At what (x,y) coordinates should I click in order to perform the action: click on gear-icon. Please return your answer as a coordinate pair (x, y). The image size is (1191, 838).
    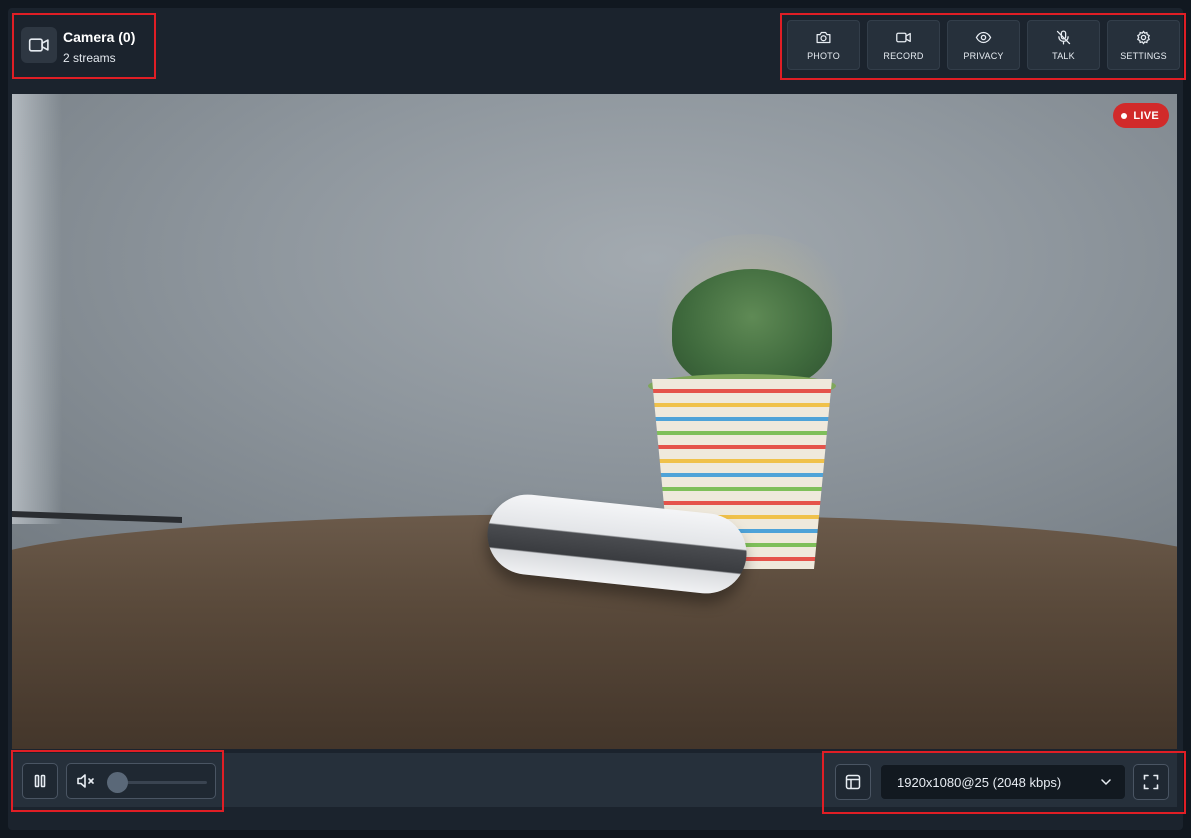
    Looking at the image, I should click on (1143, 37).